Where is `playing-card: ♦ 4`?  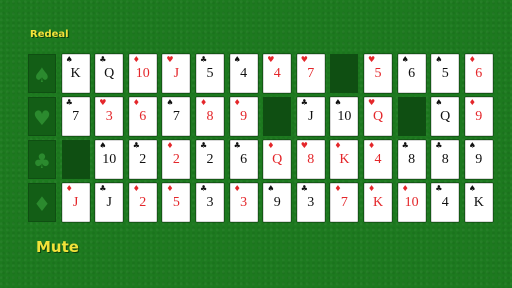 playing-card: ♦ 4 is located at coordinates (378, 159).